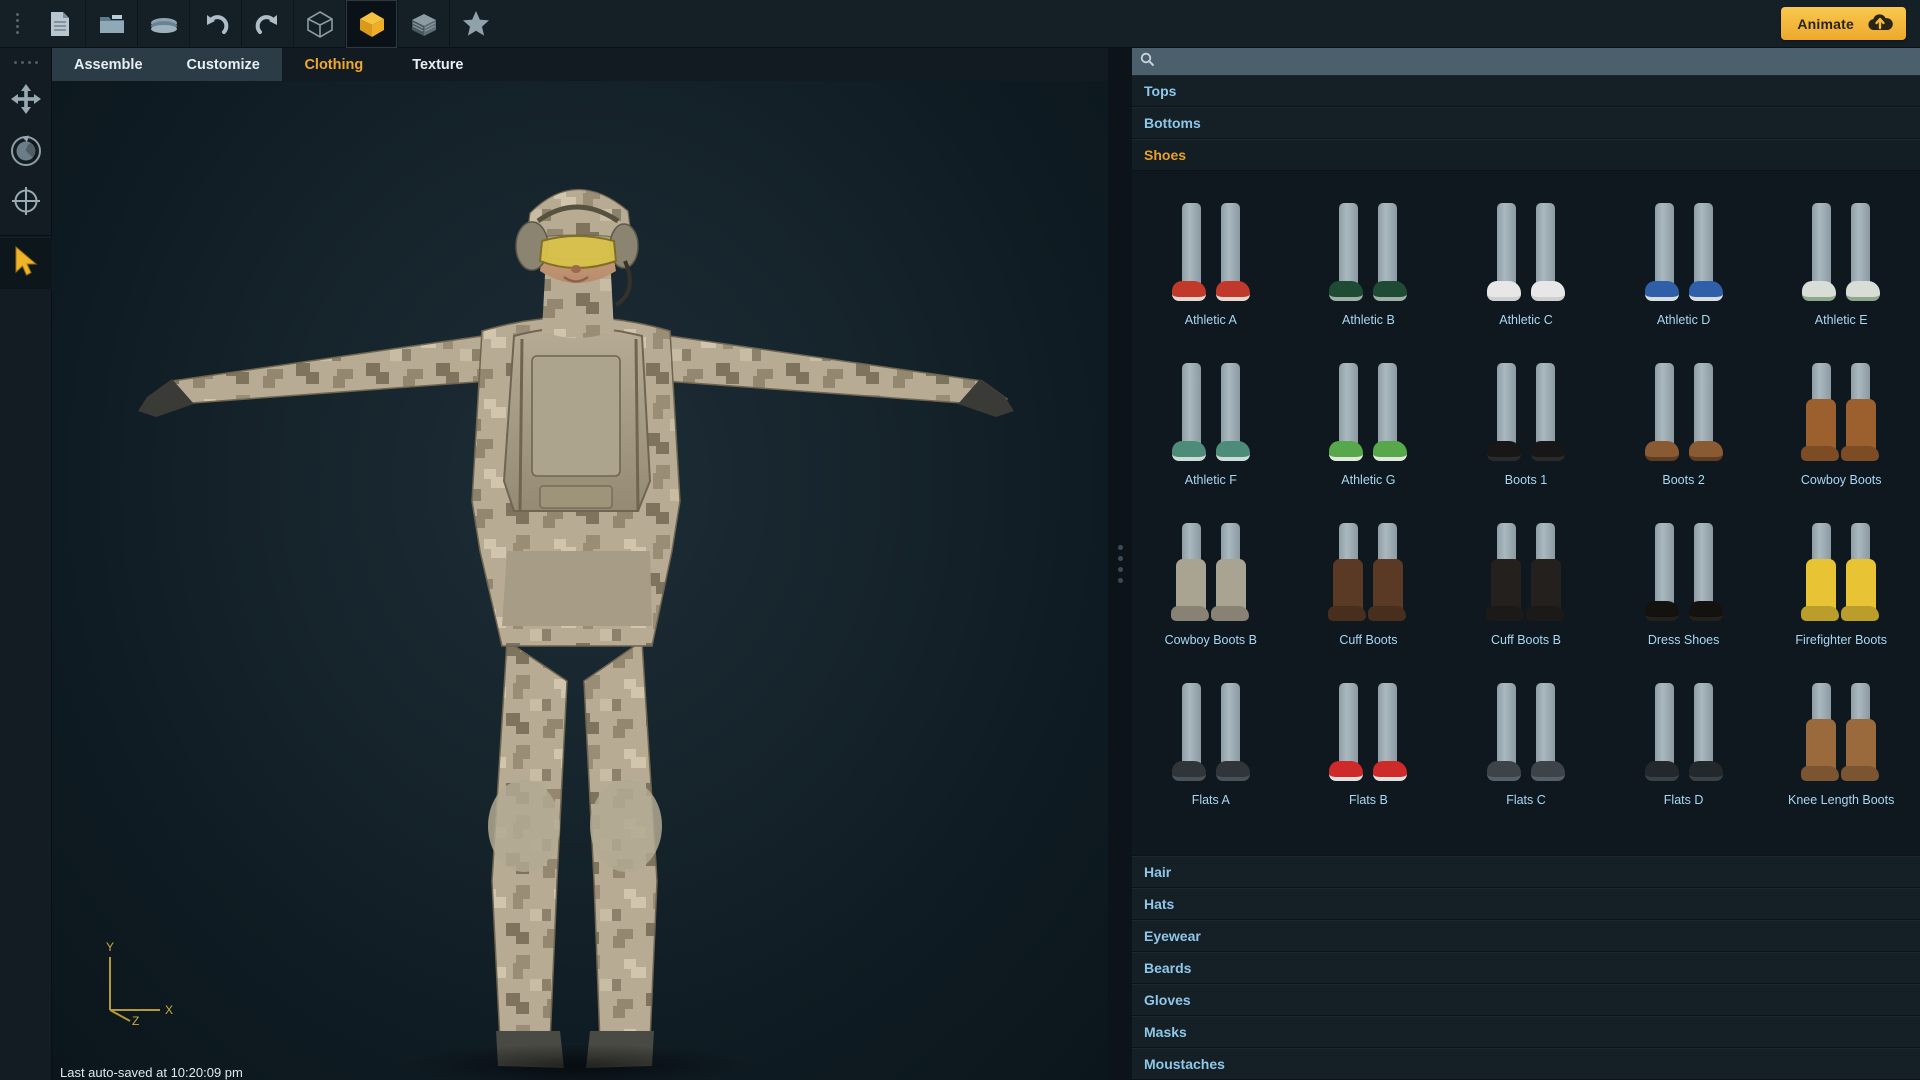 Image resolution: width=1920 pixels, height=1080 pixels. What do you see at coordinates (135, 1019) in the screenshot?
I see `axis-label-z: Z` at bounding box center [135, 1019].